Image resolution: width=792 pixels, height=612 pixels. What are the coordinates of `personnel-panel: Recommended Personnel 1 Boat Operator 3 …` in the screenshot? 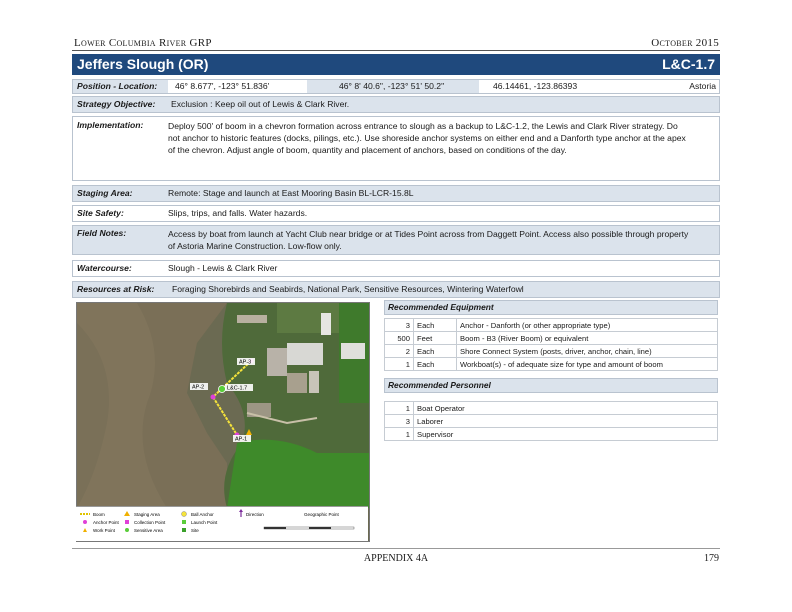 It's located at (551, 409).